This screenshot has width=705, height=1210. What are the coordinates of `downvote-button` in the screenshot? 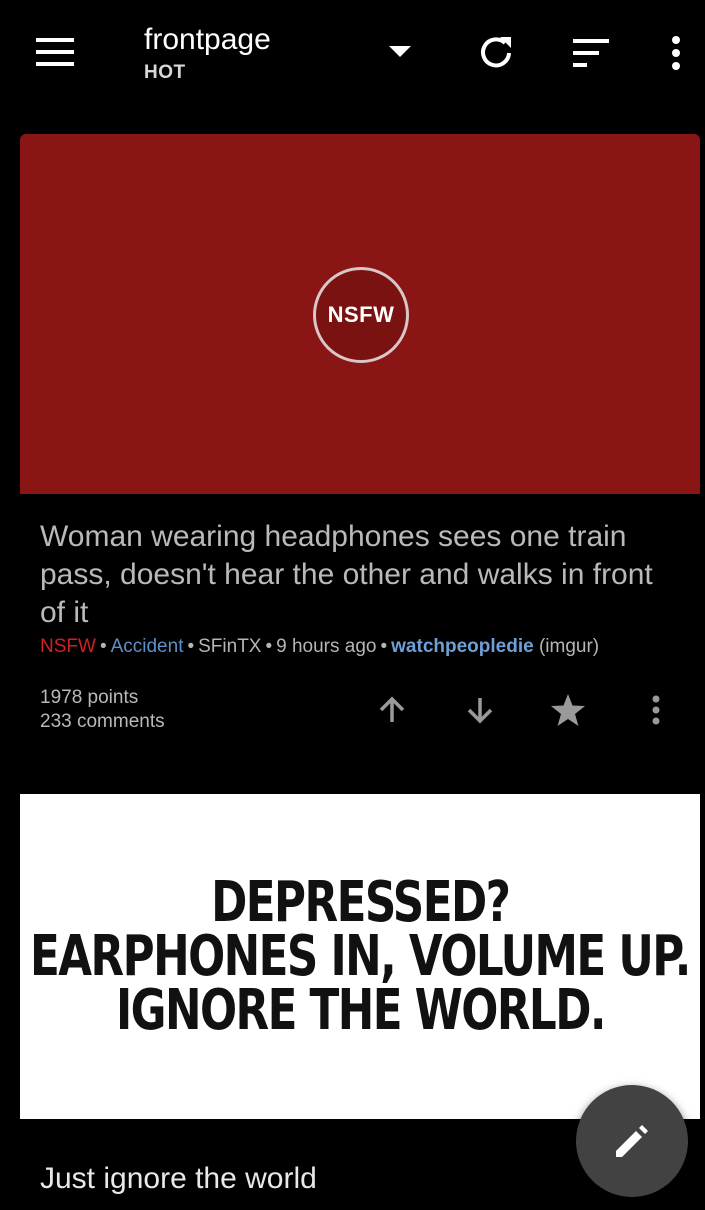 It's located at (480, 710).